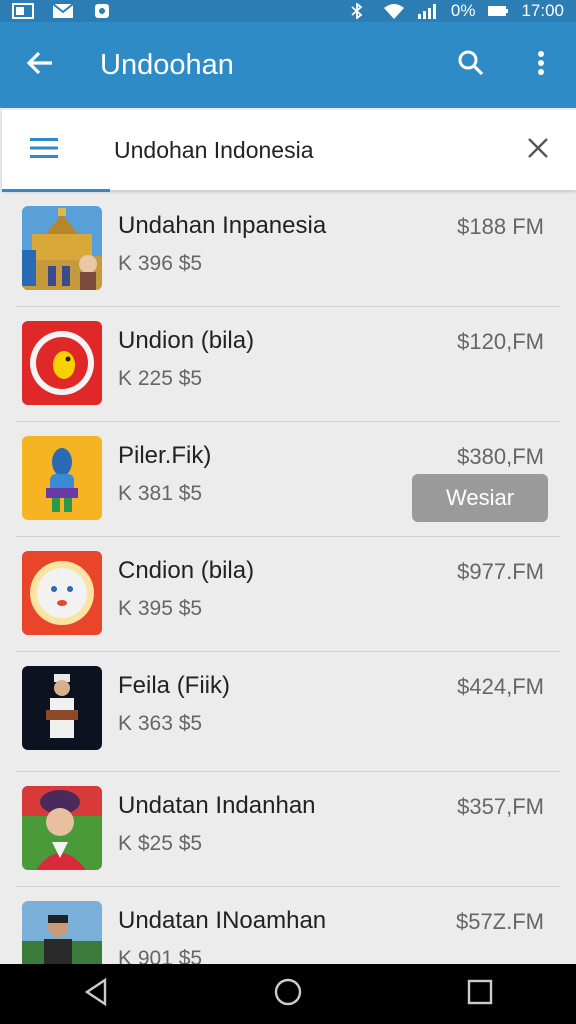 This screenshot has height=1024, width=576. What do you see at coordinates (160, 493) in the screenshot?
I see `item-subtitle: K 381 $5` at bounding box center [160, 493].